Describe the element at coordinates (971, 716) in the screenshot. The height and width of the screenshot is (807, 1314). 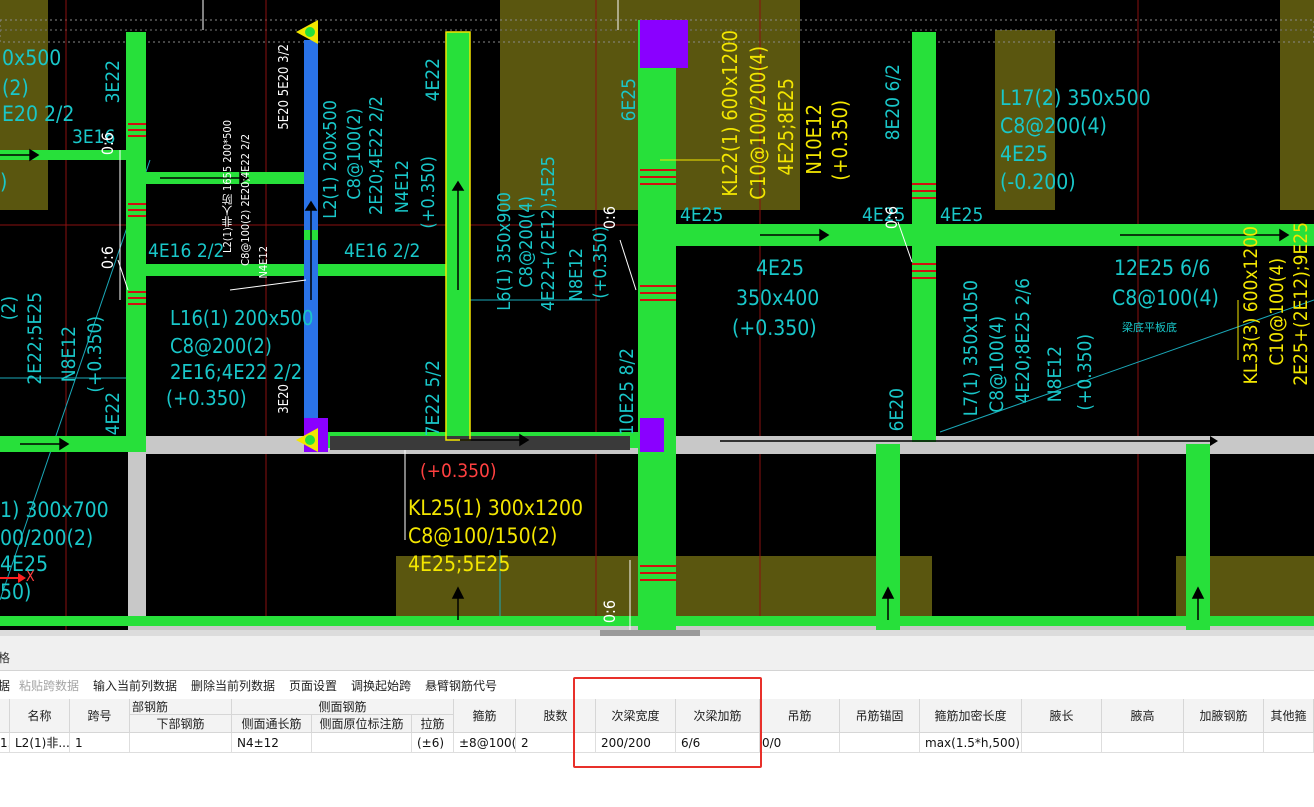
I see `col-header-dense-length: 箍筋加密长度` at that location.